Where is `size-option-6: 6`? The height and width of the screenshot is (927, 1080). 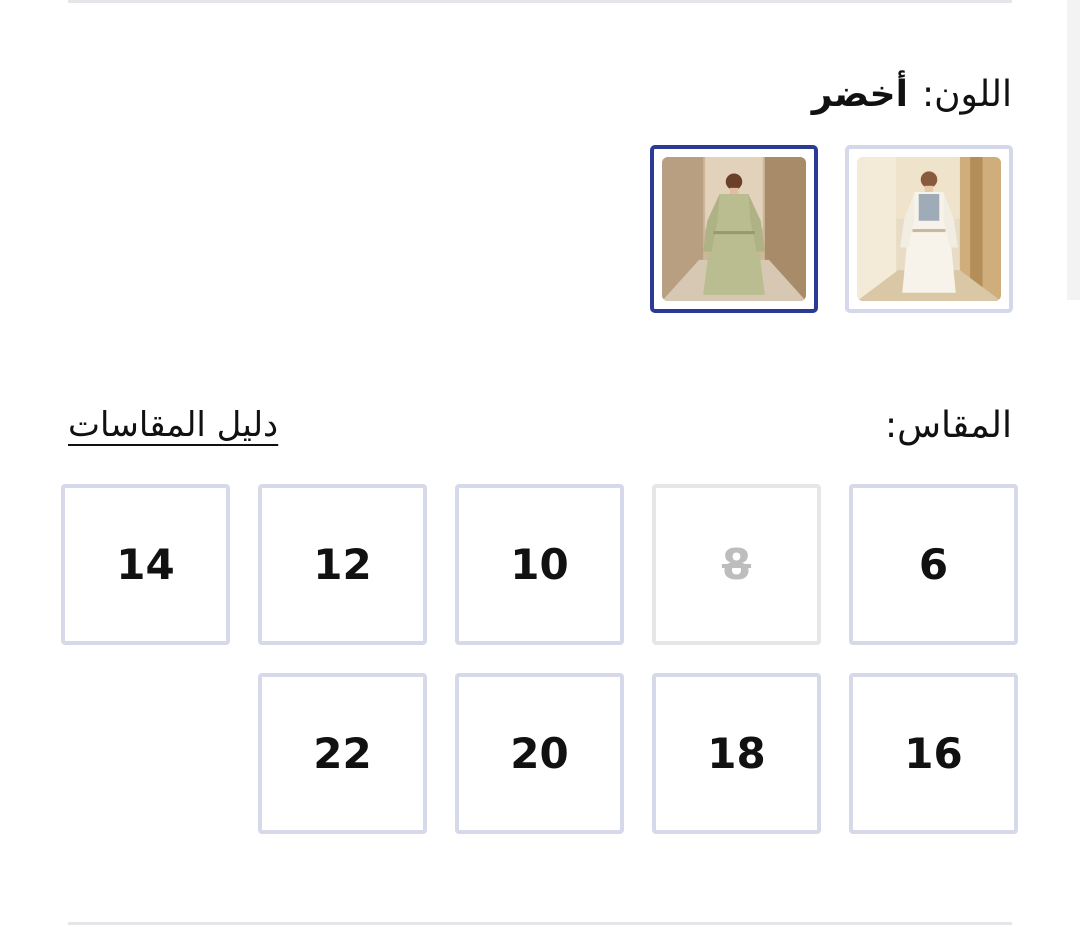 size-option-6: 6 is located at coordinates (933, 564).